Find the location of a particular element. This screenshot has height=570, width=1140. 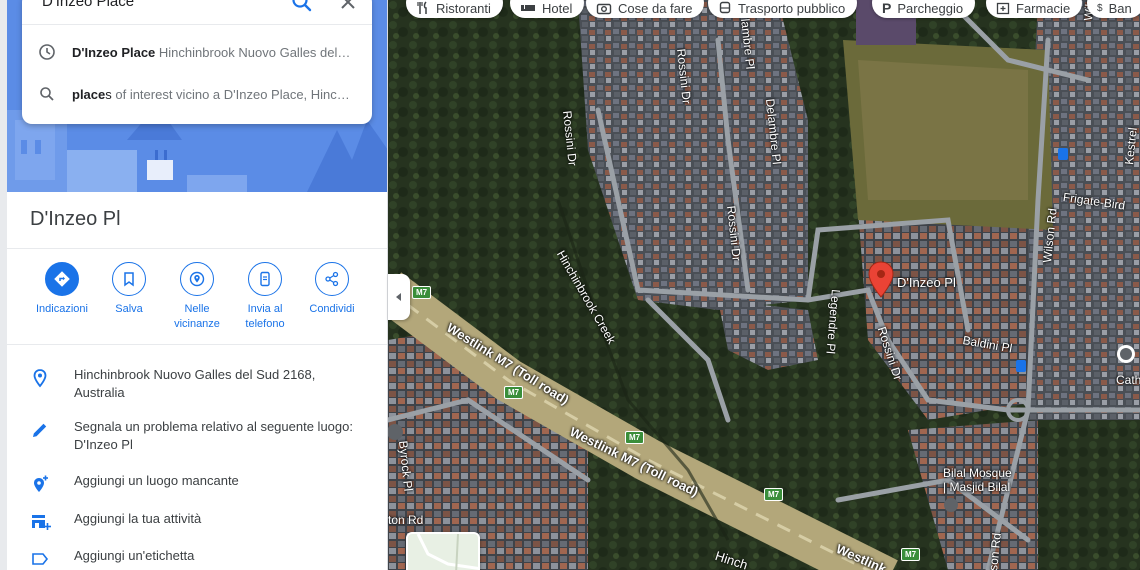

chip-atm: $ Ban is located at coordinates (1113, 9).